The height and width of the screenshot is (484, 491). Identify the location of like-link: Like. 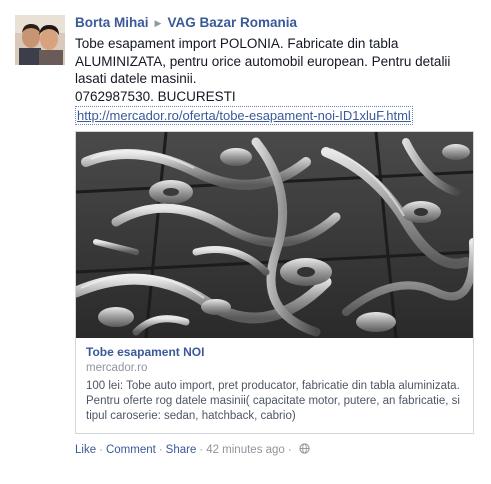
(85, 450).